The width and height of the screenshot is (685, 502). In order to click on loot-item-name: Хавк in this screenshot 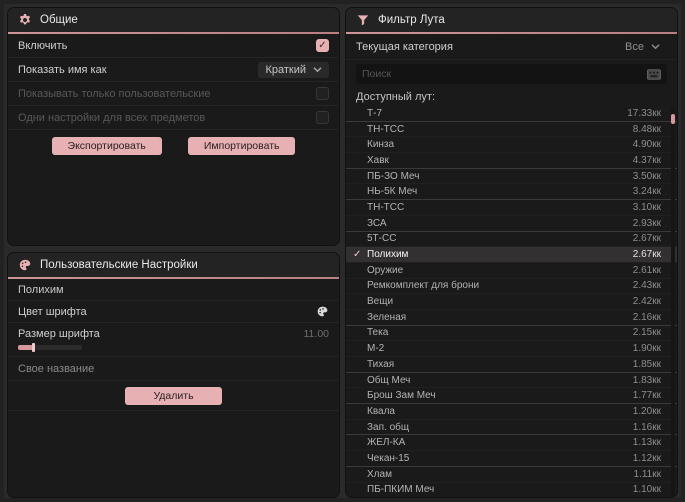, I will do `click(378, 160)`.